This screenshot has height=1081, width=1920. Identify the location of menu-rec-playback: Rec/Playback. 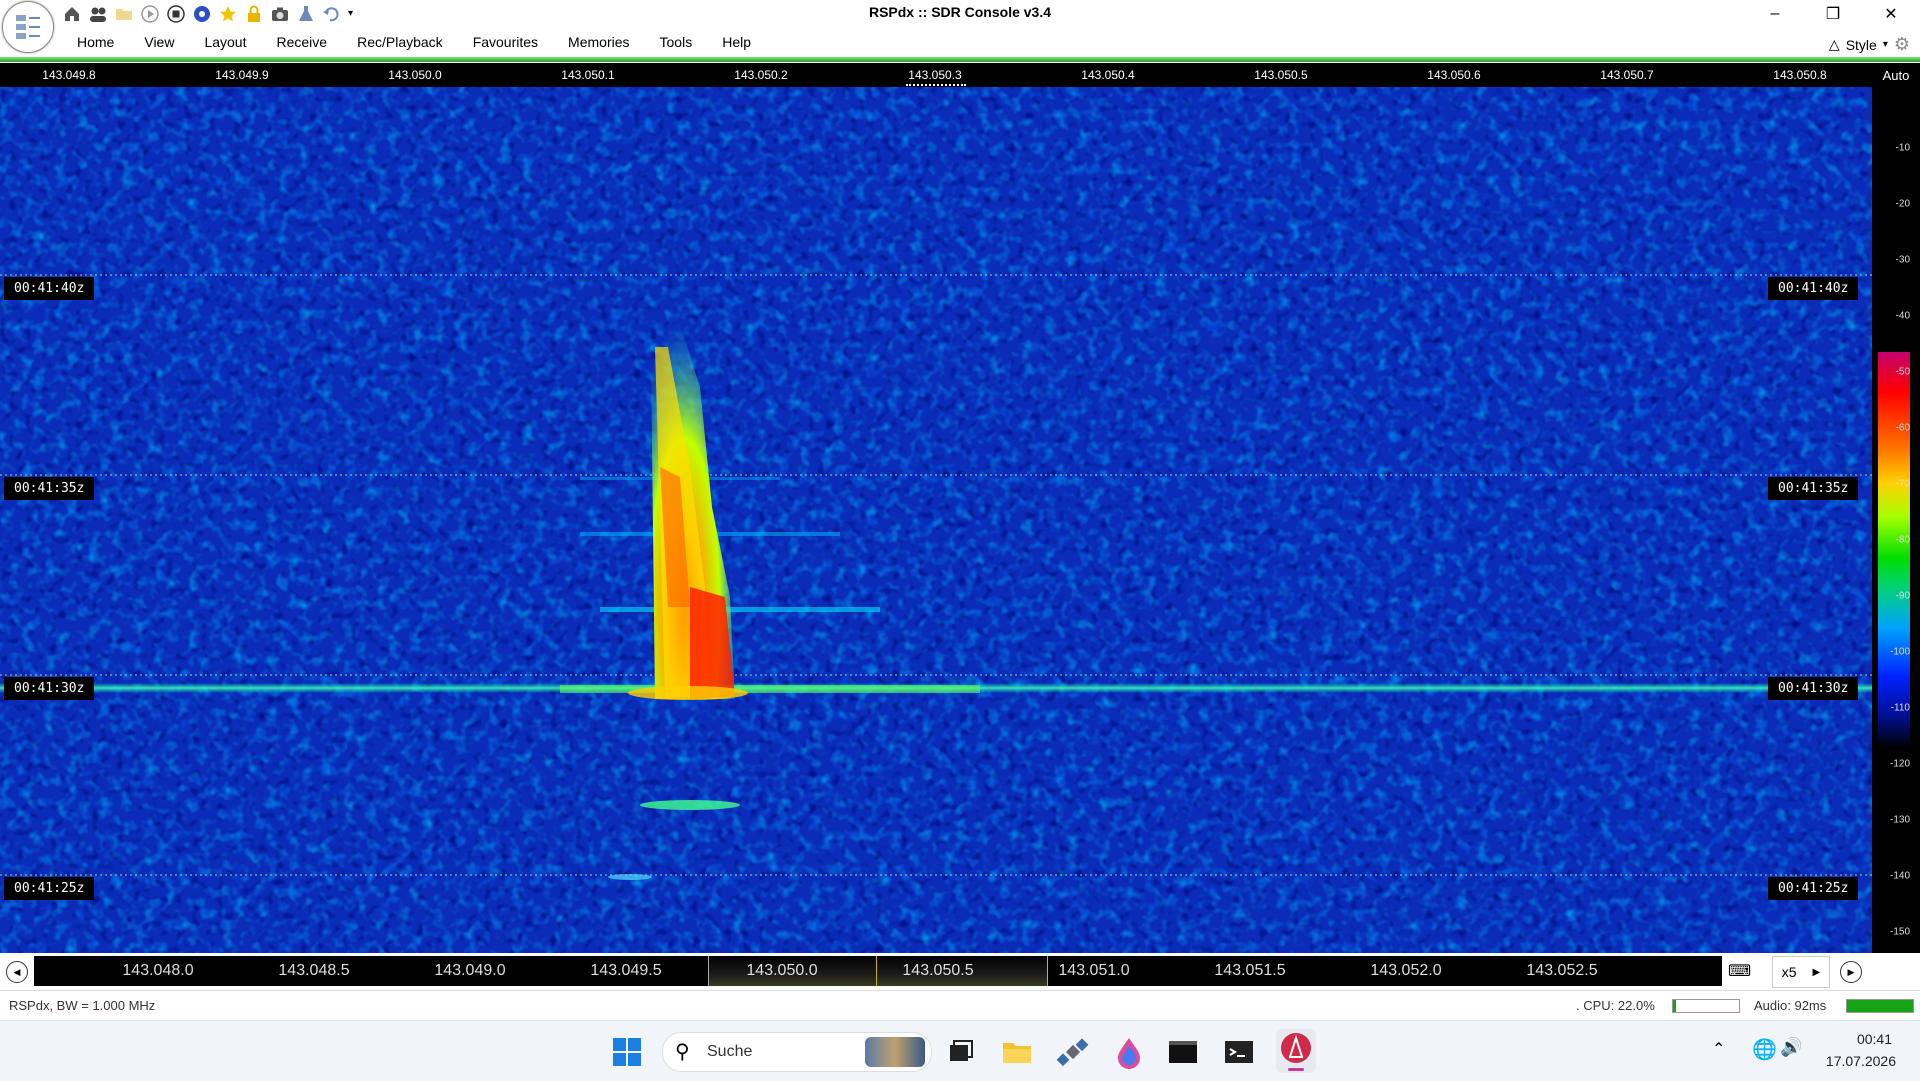
(400, 42).